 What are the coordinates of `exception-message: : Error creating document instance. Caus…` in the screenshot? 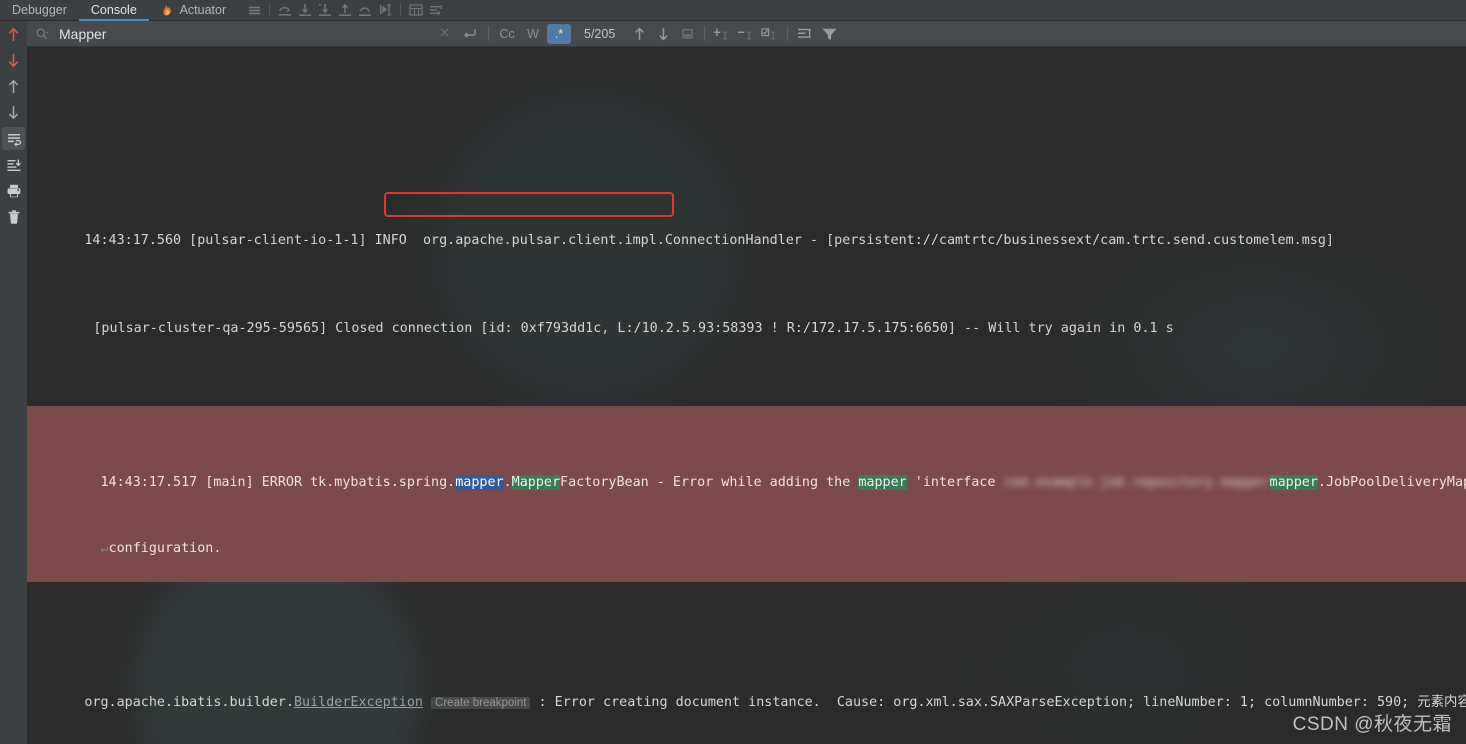 It's located at (998, 702).